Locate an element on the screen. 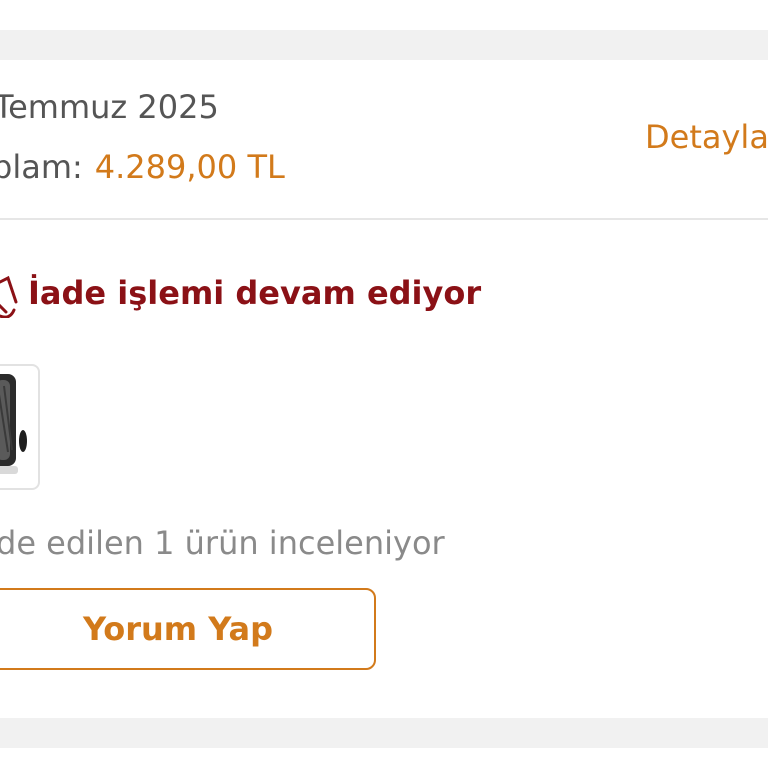 The width and height of the screenshot is (768, 768). return-arrow-icon is located at coordinates (13, 295).